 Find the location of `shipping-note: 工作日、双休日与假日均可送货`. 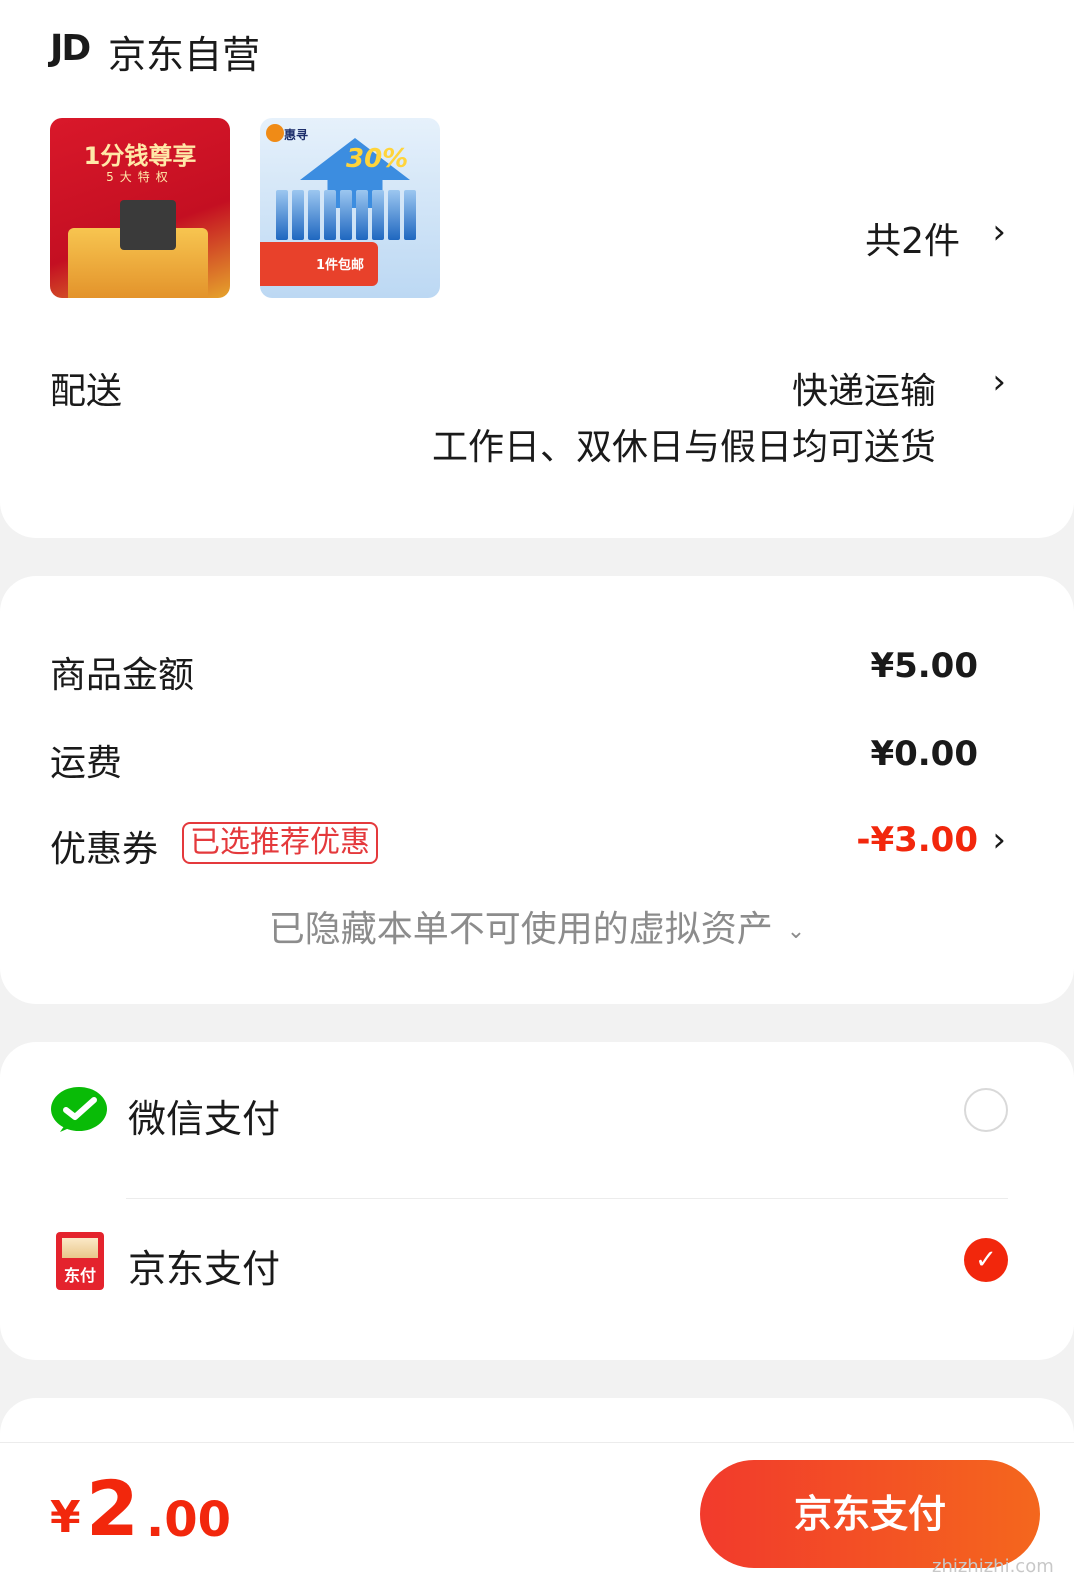

shipping-note: 工作日、双休日与假日均可送货 is located at coordinates (683, 447).